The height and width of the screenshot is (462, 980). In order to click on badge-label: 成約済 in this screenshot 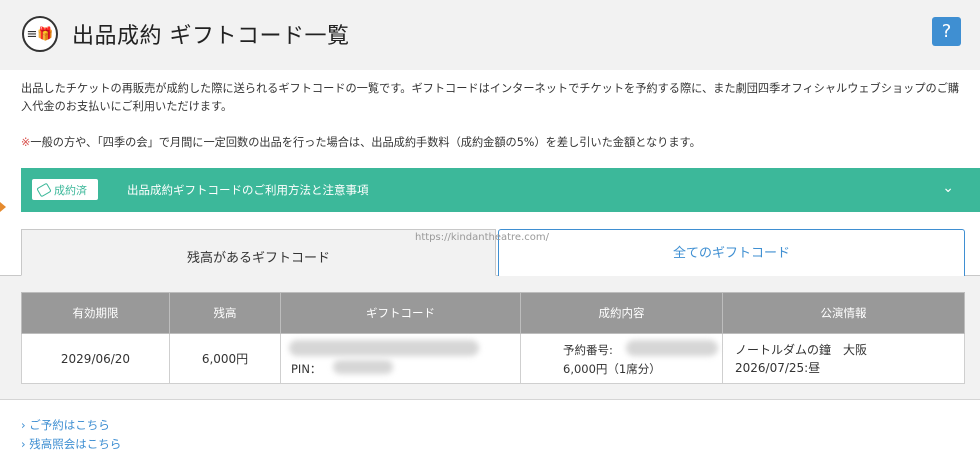, I will do `click(70, 190)`.